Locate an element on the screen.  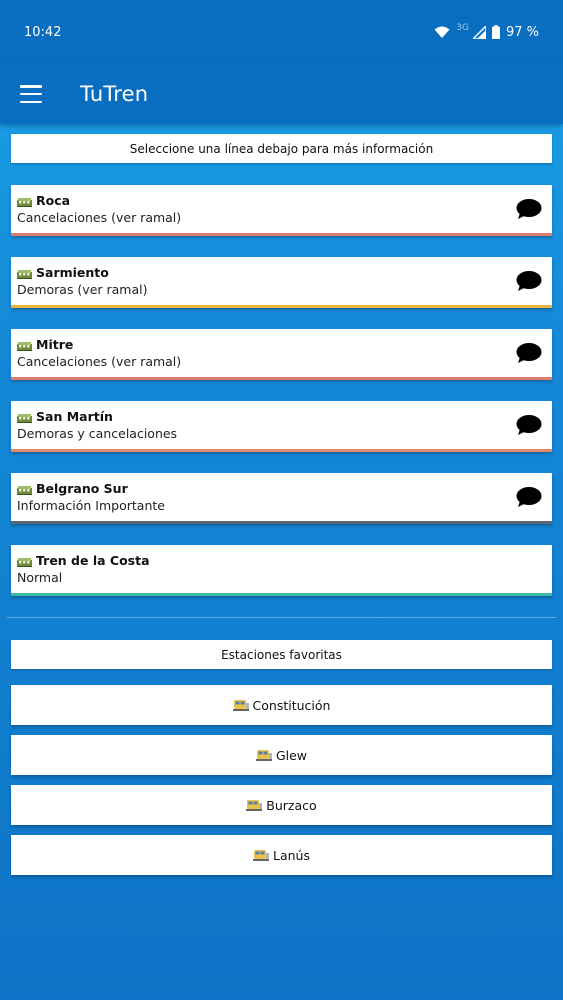
line-name-row: Sarmiento is located at coordinates (281, 272).